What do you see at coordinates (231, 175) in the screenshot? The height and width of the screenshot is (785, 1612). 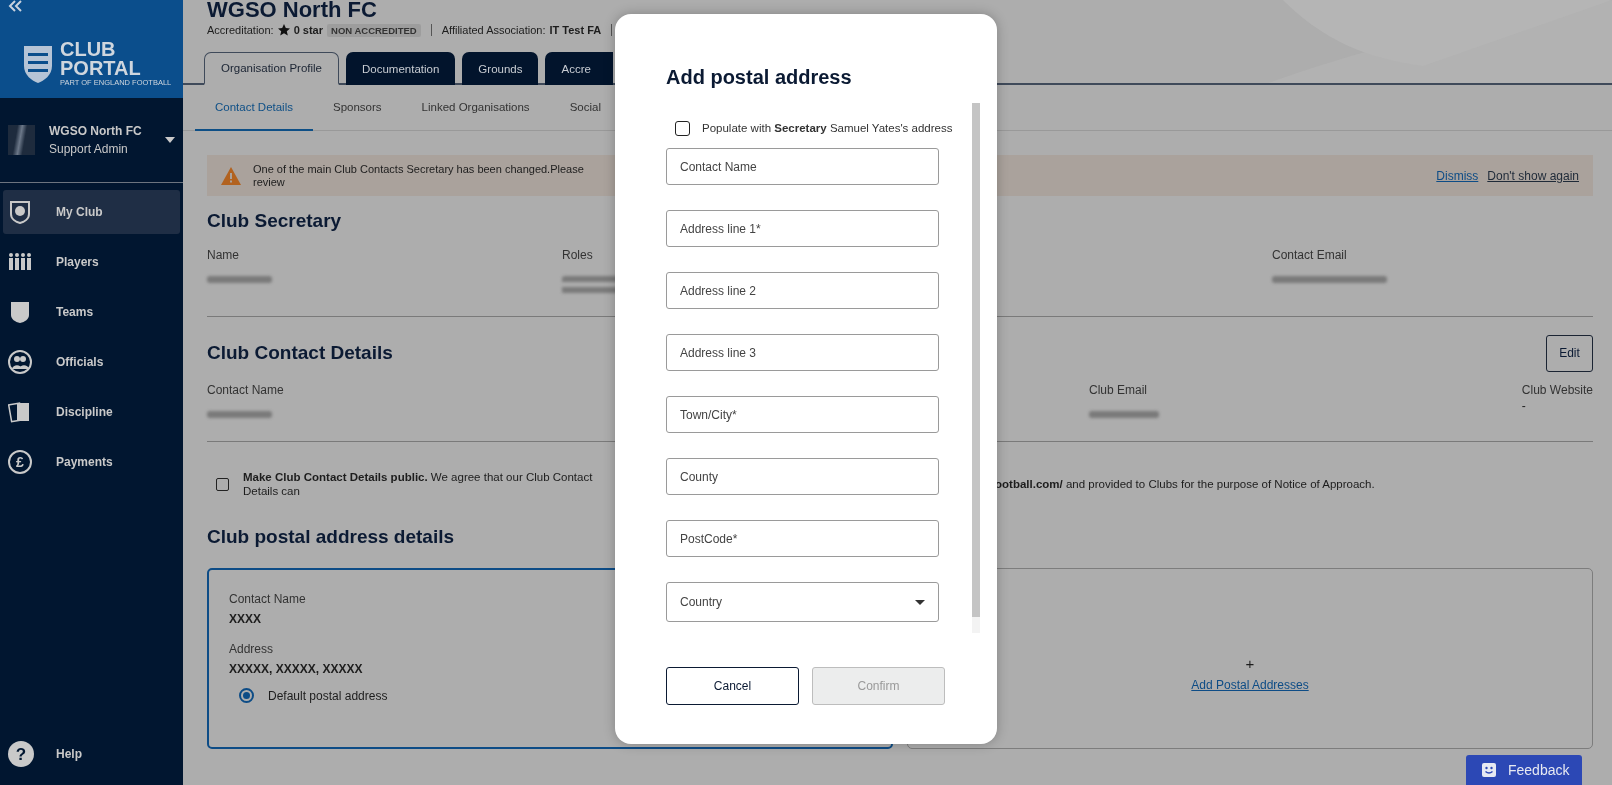 I see `warning-icon` at bounding box center [231, 175].